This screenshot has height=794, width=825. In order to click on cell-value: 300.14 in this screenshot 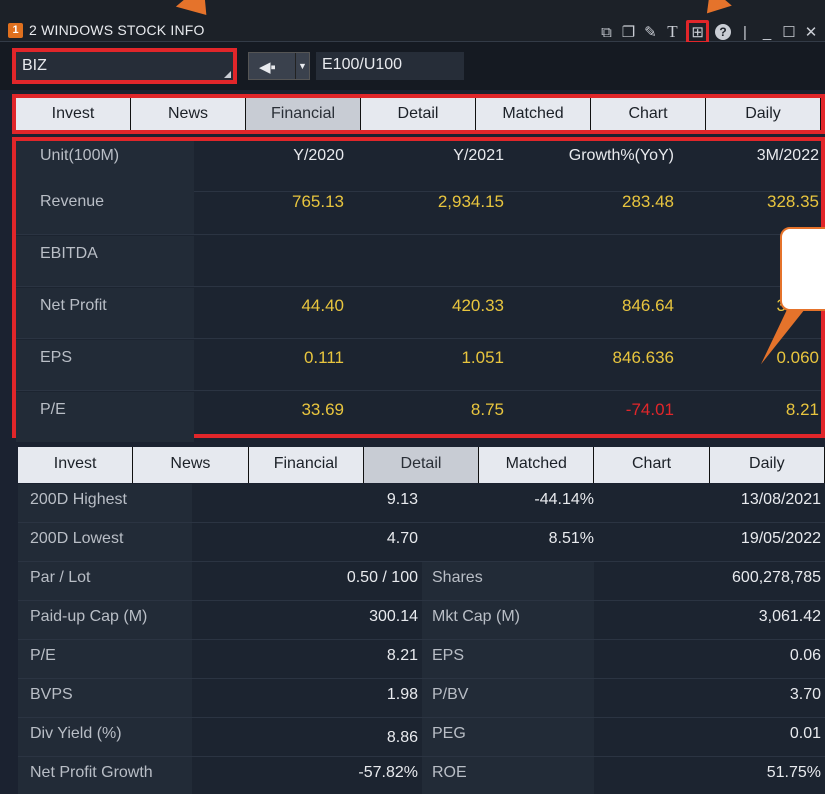, I will do `click(393, 616)`.